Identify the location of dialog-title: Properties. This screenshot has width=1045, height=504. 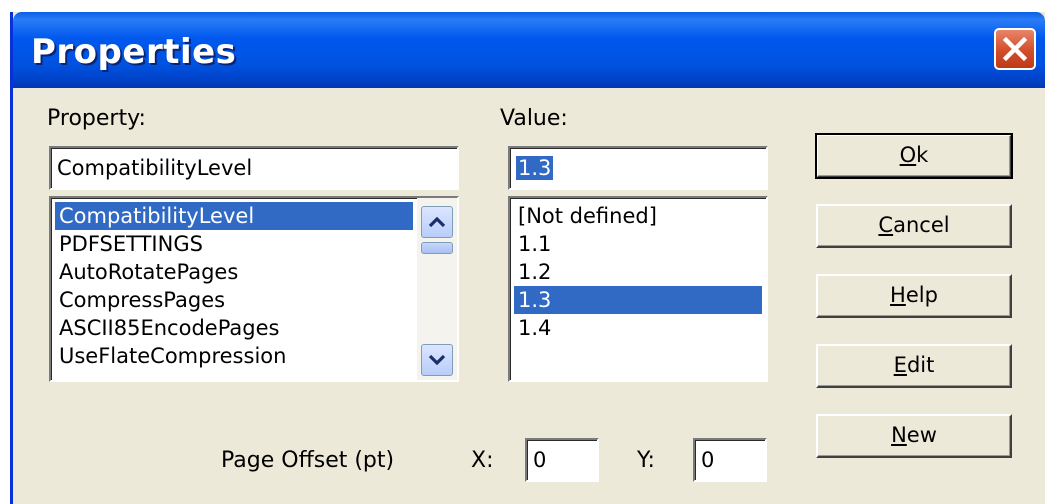
(134, 52).